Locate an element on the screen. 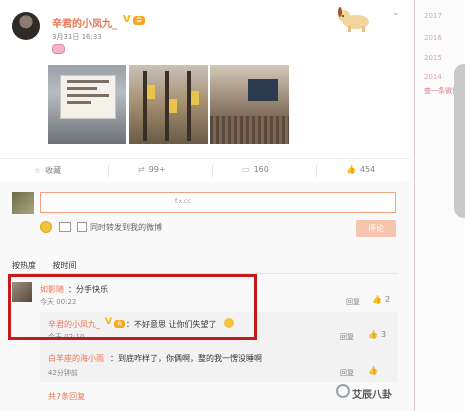 This screenshot has width=465, height=411. watermark-logo-icon is located at coordinates (343, 391).